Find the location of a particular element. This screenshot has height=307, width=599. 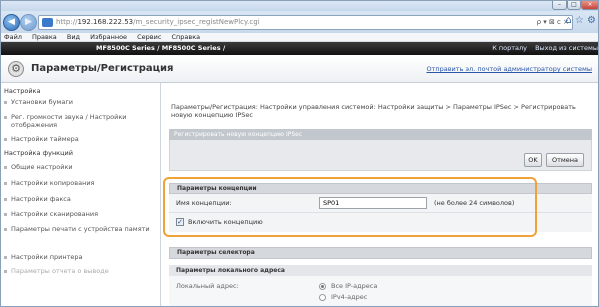

page-favicon-icon is located at coordinates (47, 22).